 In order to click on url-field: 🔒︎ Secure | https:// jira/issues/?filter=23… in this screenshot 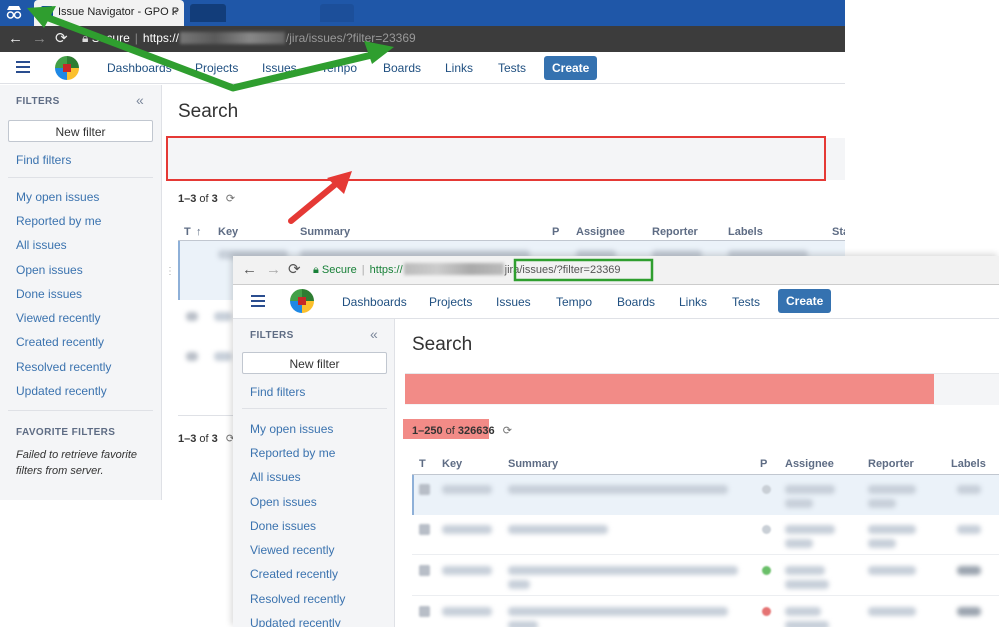, I will do `click(652, 270)`.